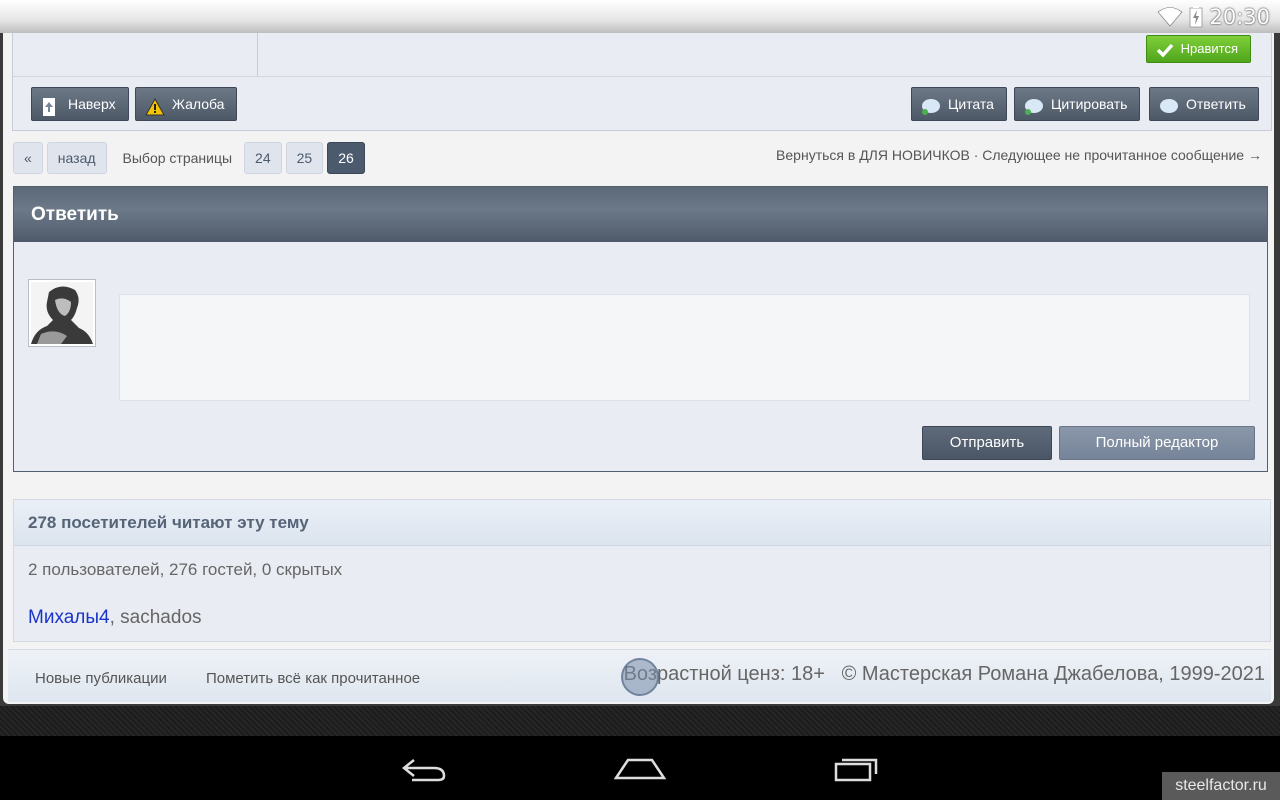  Describe the element at coordinates (640, 721) in the screenshot. I see `page-bottom-edge` at that location.